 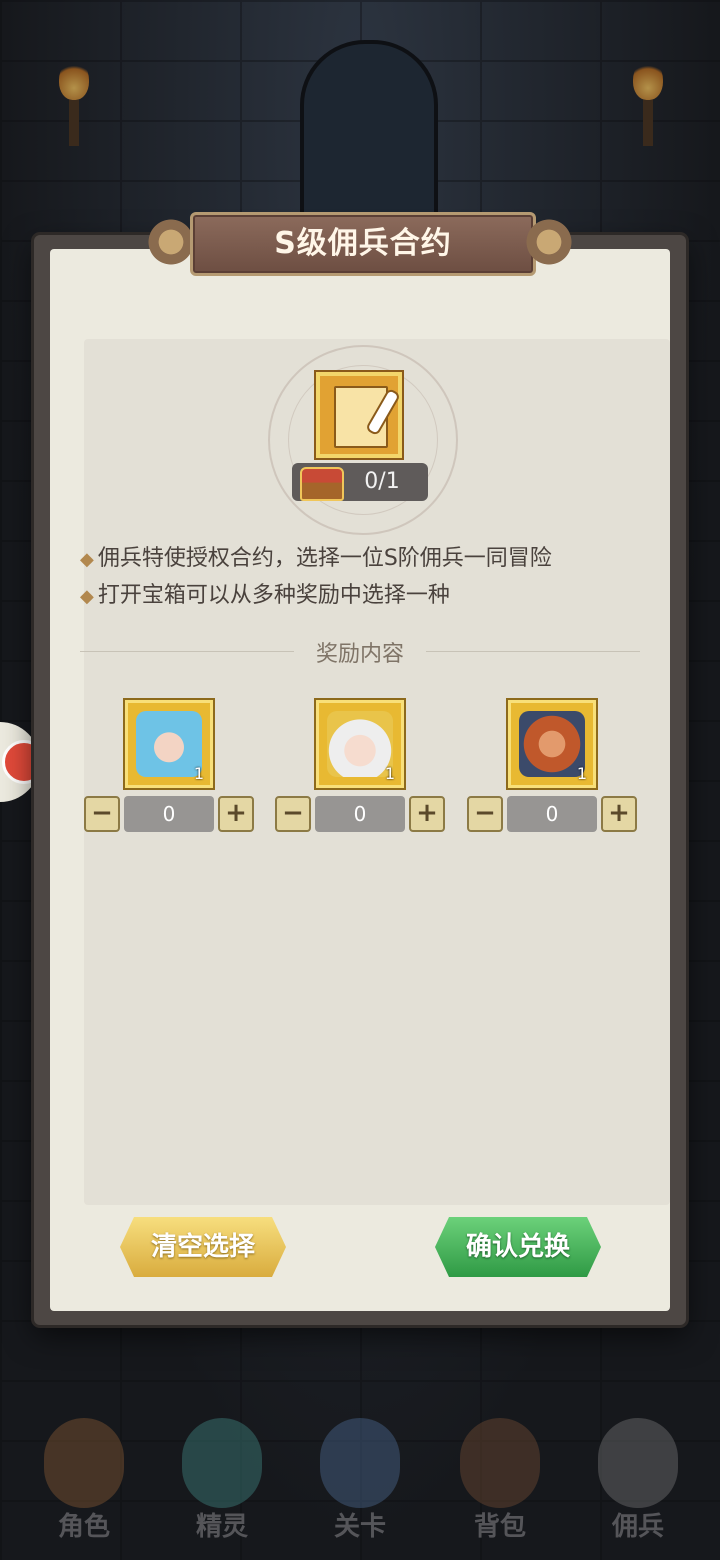 What do you see at coordinates (265, 595) in the screenshot?
I see `description-line: ◆ 打开宝箱可以从多种奖励中选择一种` at bounding box center [265, 595].